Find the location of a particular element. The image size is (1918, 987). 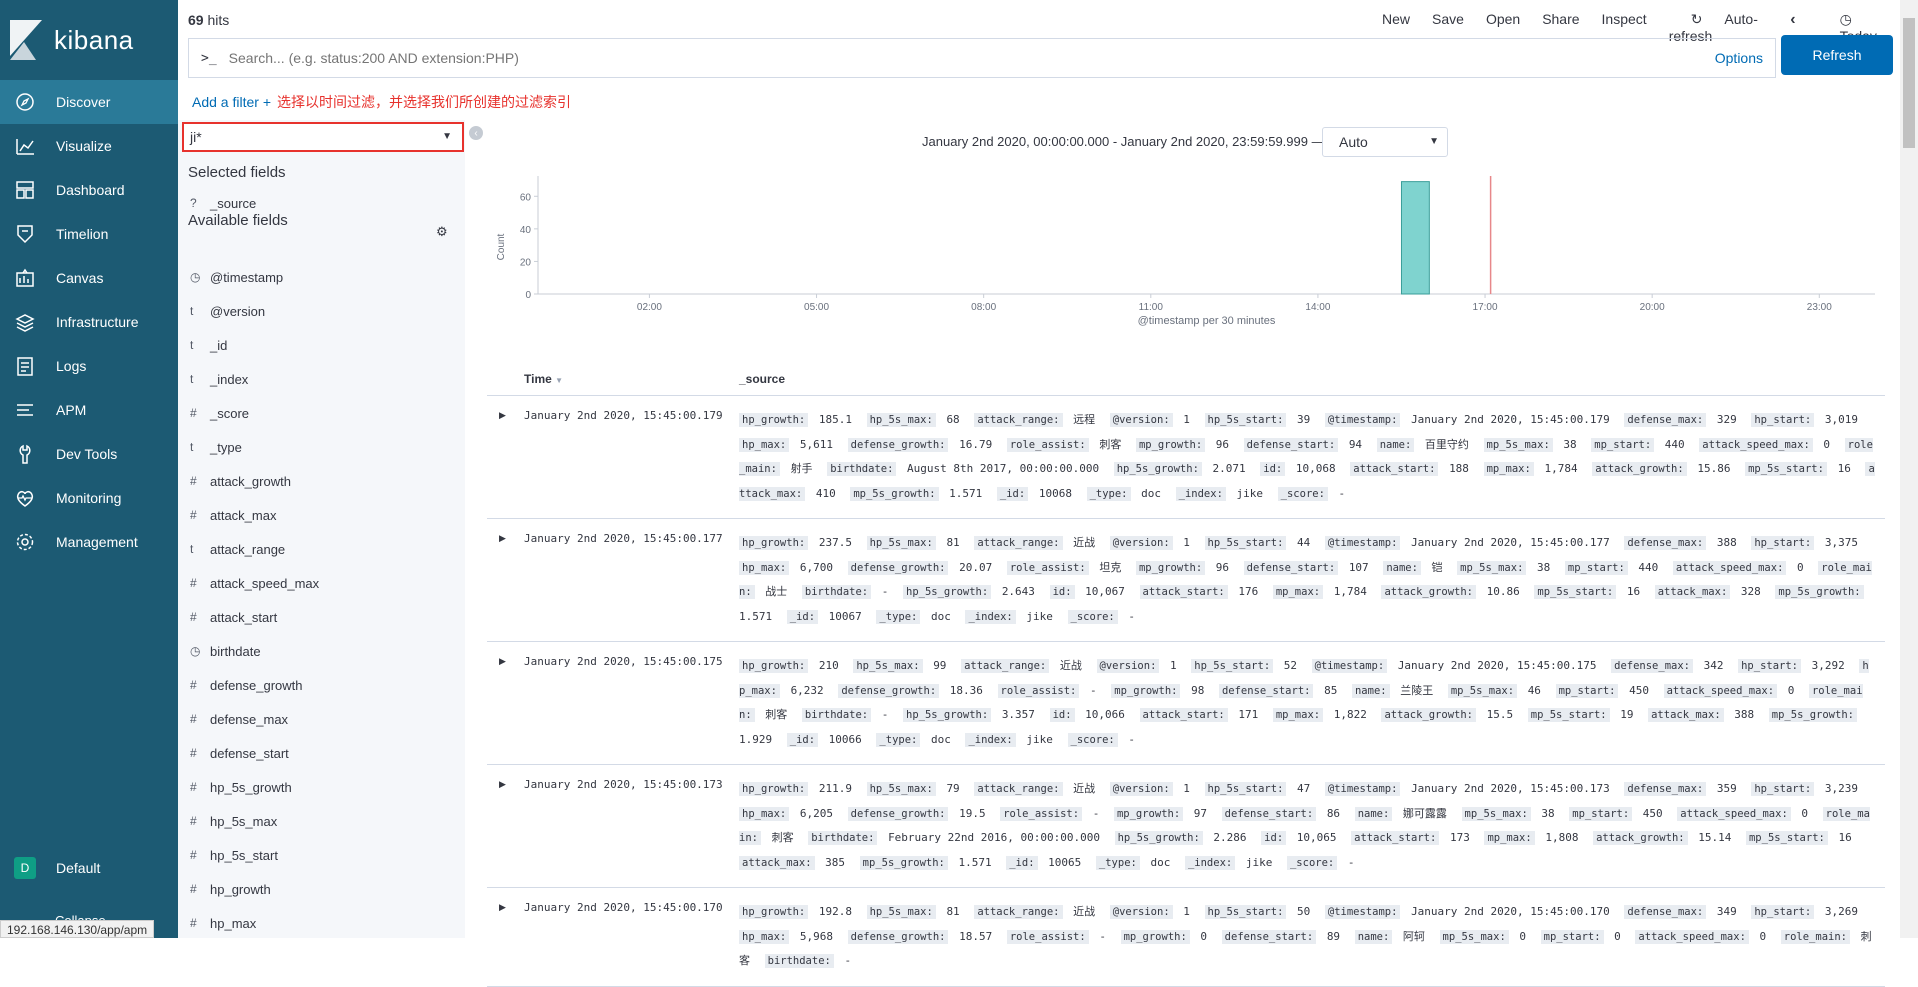

field-item-defensestart: # defense_start is located at coordinates (321, 753).